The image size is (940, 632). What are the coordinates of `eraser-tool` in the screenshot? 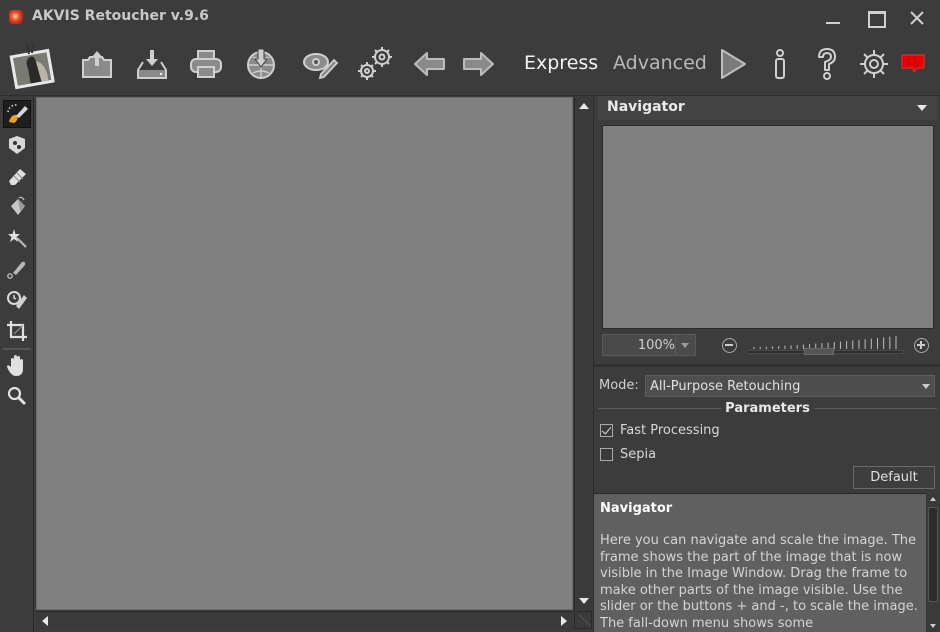 It's located at (17, 176).